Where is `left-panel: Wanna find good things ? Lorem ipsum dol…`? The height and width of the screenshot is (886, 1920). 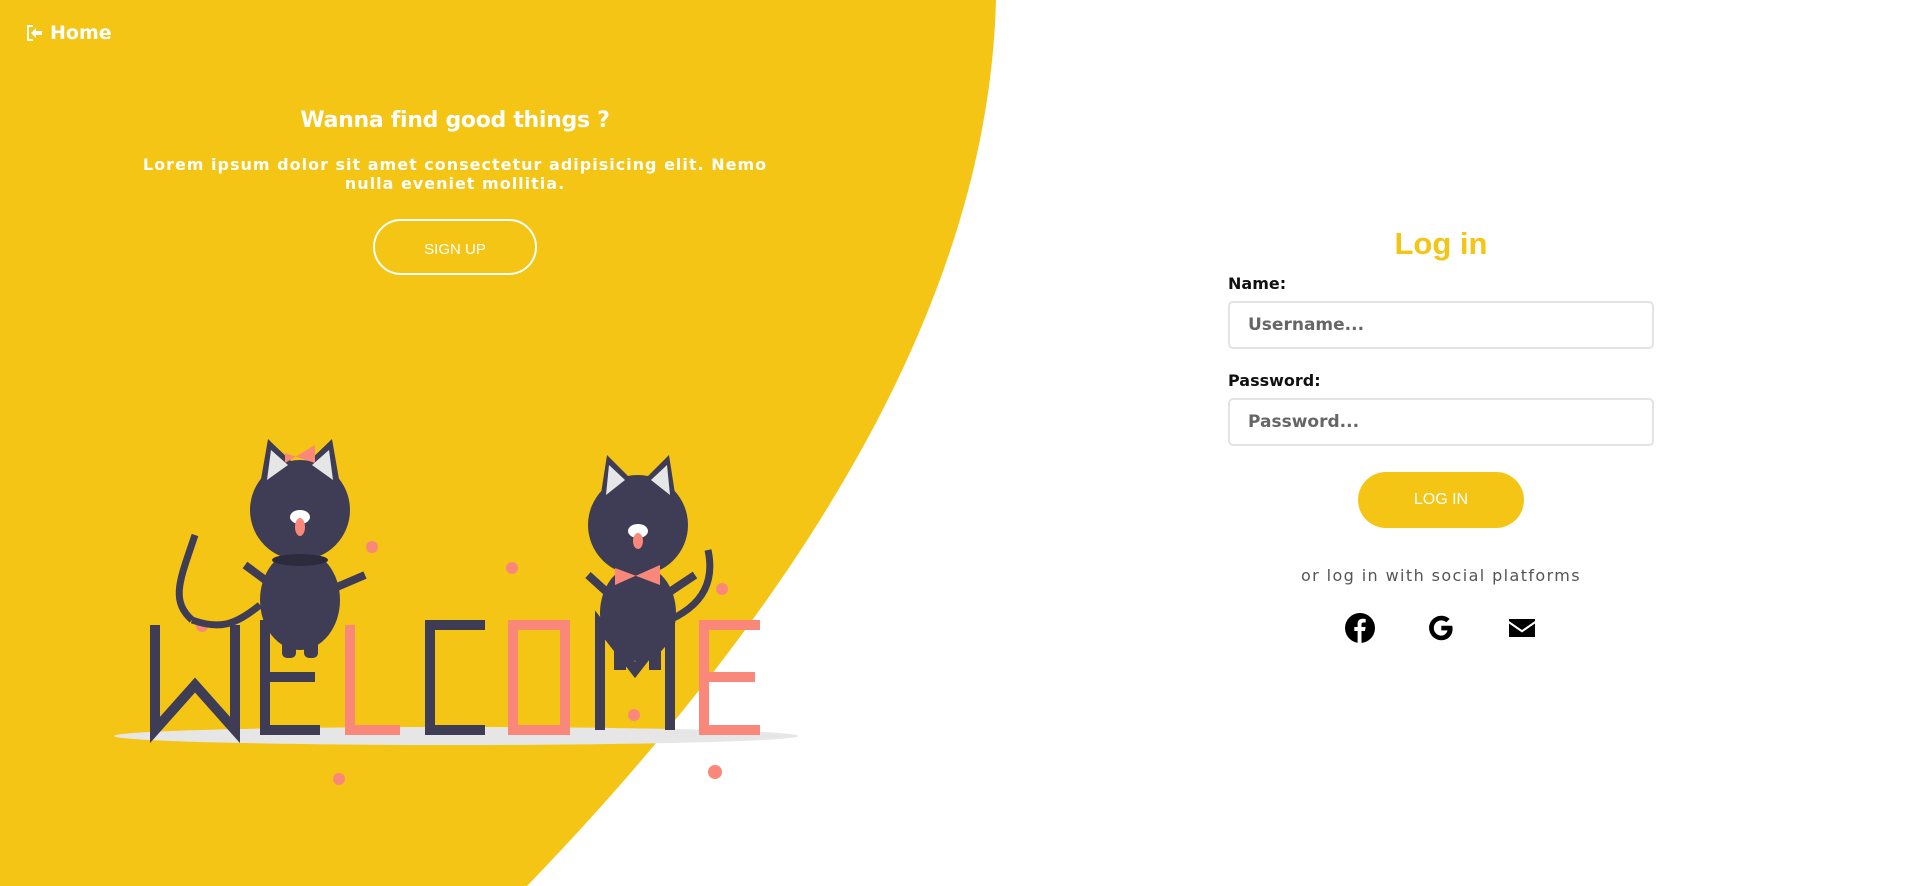 left-panel: Wanna find good things ? Lorem ipsum dol… is located at coordinates (455, 191).